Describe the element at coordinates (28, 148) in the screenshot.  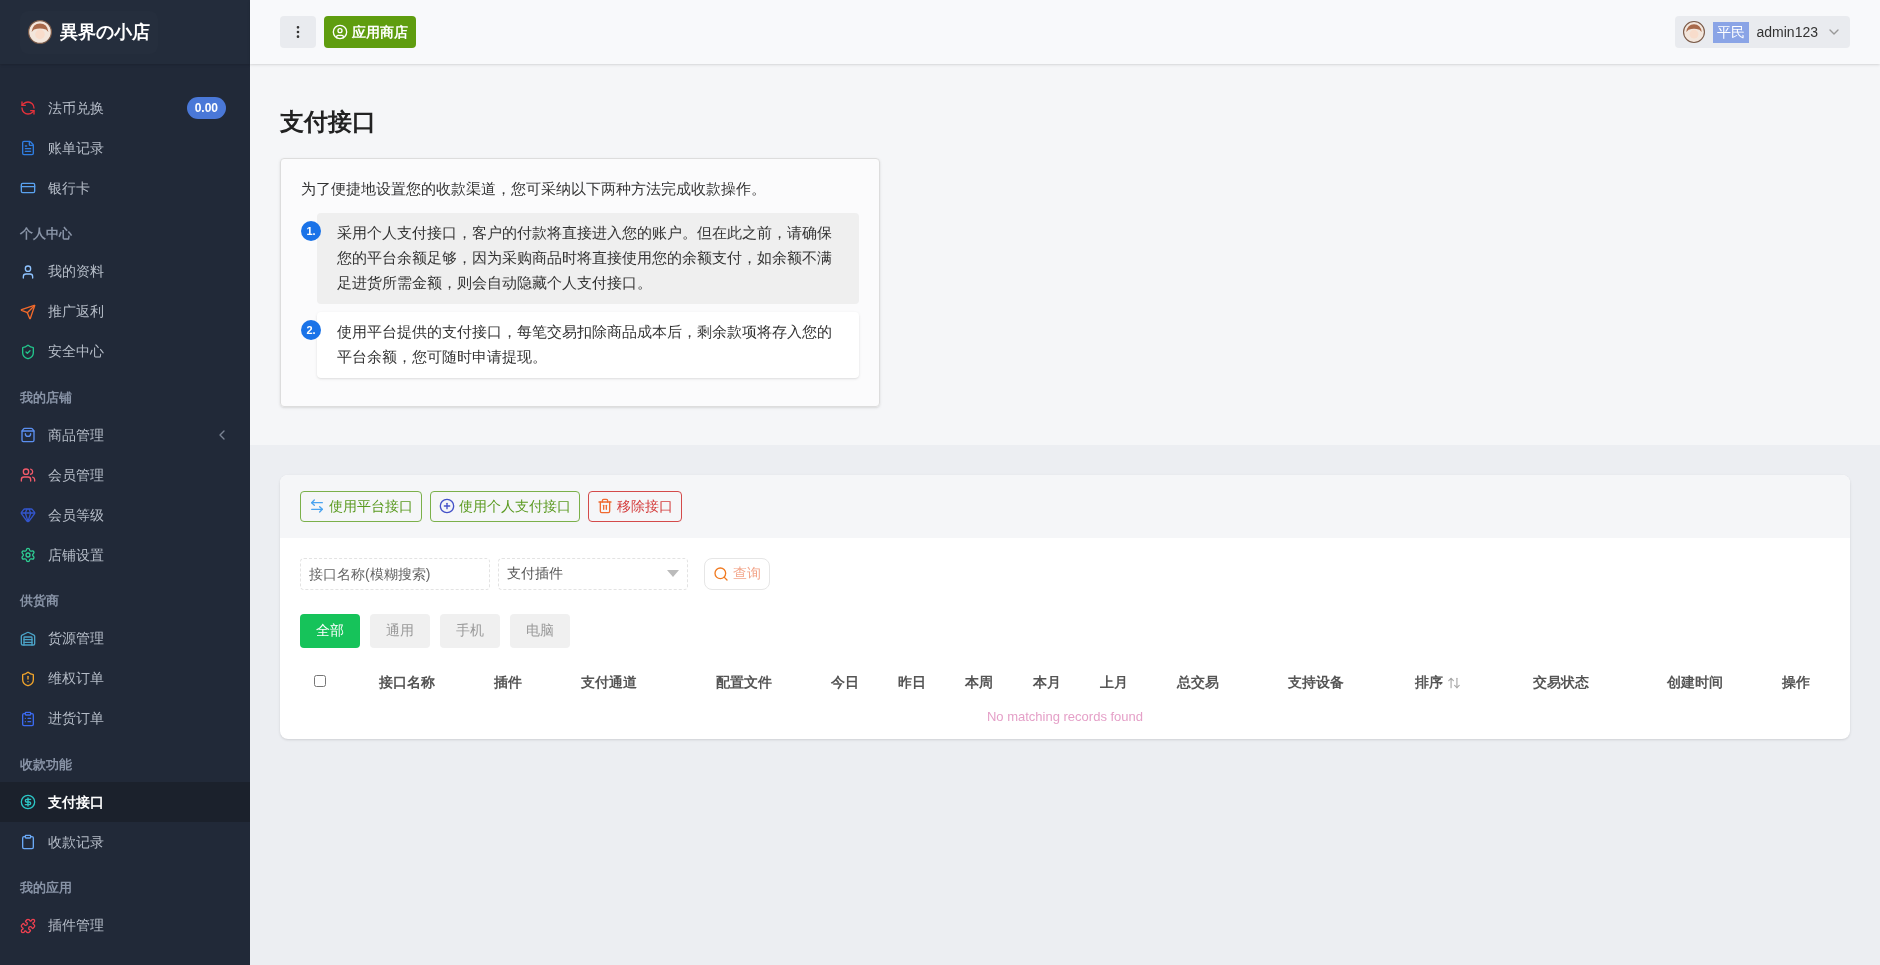
I see `document-icon` at that location.